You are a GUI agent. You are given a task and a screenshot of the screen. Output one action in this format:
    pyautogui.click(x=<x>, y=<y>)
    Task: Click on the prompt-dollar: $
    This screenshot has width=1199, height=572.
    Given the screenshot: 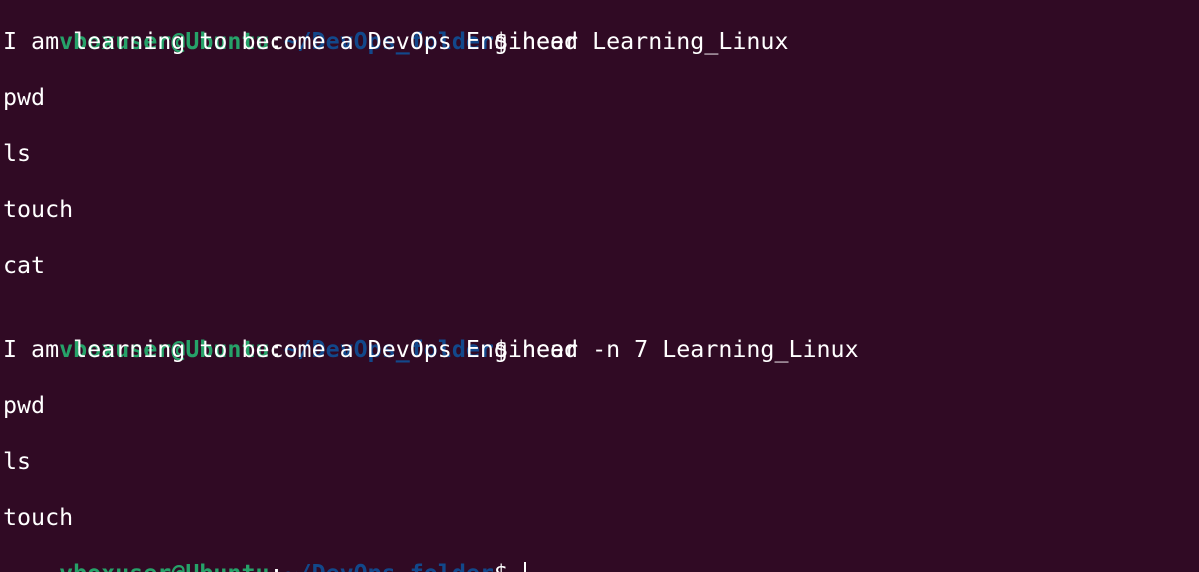 What is the action you would take?
    pyautogui.click(x=501, y=566)
    